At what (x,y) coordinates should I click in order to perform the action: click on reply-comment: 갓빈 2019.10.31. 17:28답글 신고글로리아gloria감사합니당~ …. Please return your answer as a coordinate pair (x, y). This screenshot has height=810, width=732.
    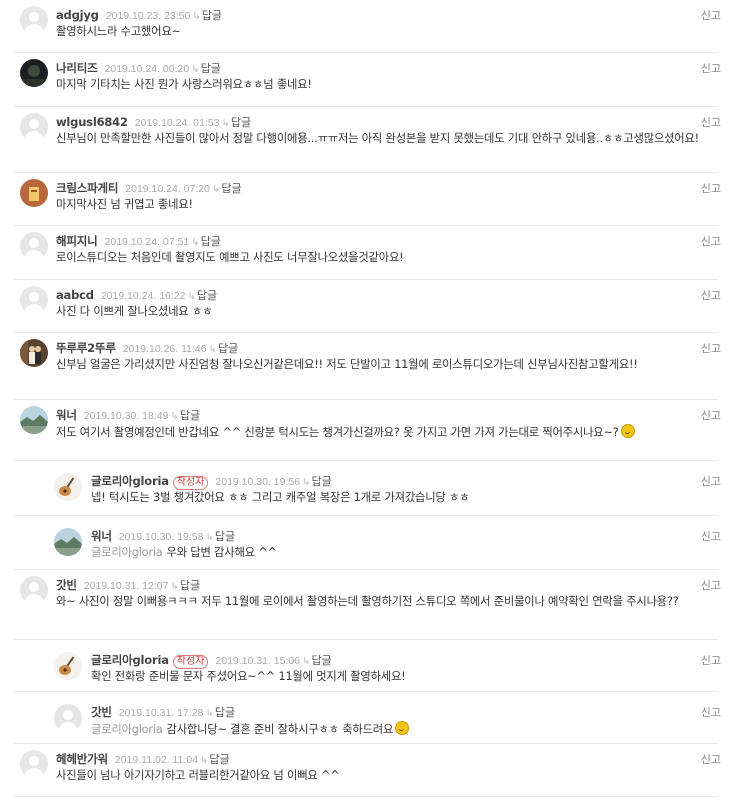
    Looking at the image, I should click on (367, 718).